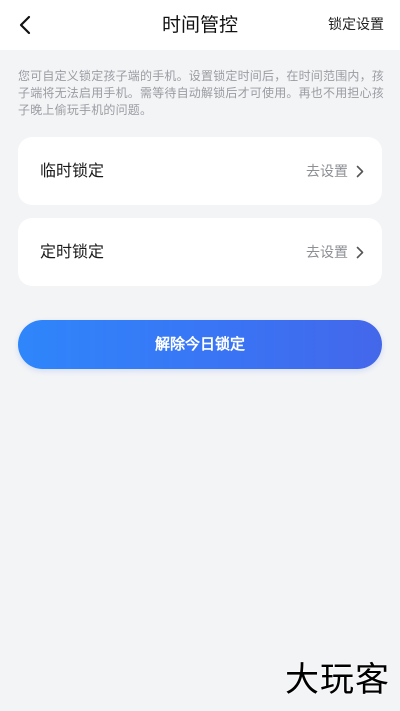 The width and height of the screenshot is (400, 711). What do you see at coordinates (356, 25) in the screenshot?
I see `lock-settings-button: 锁定设置` at bounding box center [356, 25].